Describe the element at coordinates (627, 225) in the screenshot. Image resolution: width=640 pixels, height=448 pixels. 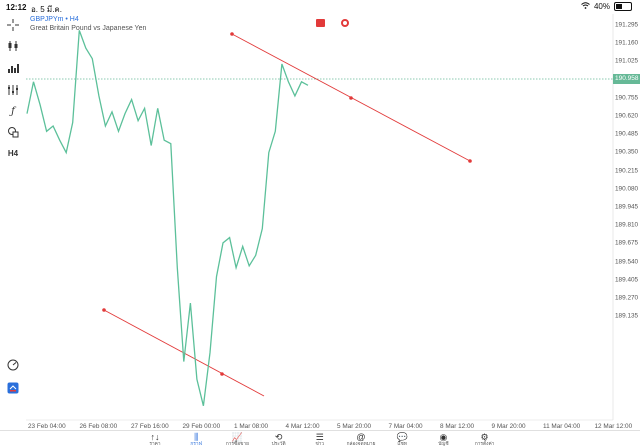
I see `price-tick: 189.810` at that location.